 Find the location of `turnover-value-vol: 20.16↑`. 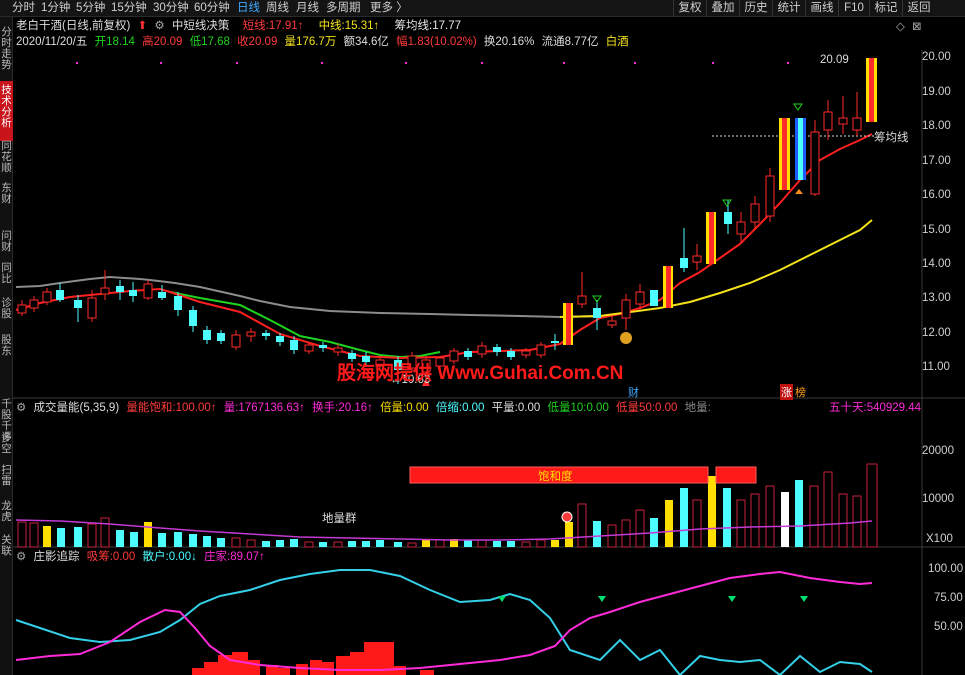

turnover-value-vol: 20.16↑ is located at coordinates (355, 408).